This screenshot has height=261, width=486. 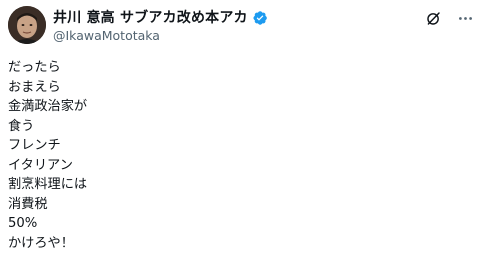 What do you see at coordinates (48, 184) in the screenshot?
I see `post-text-line: 割烹料理には` at bounding box center [48, 184].